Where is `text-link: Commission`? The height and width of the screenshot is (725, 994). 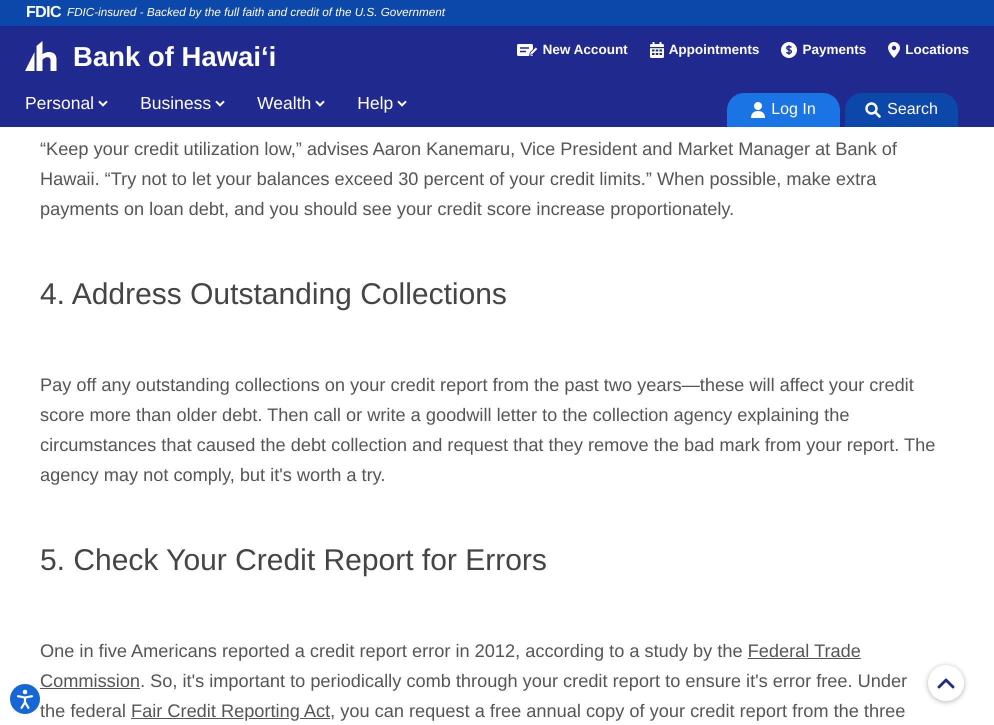
text-link: Commission is located at coordinates (90, 681).